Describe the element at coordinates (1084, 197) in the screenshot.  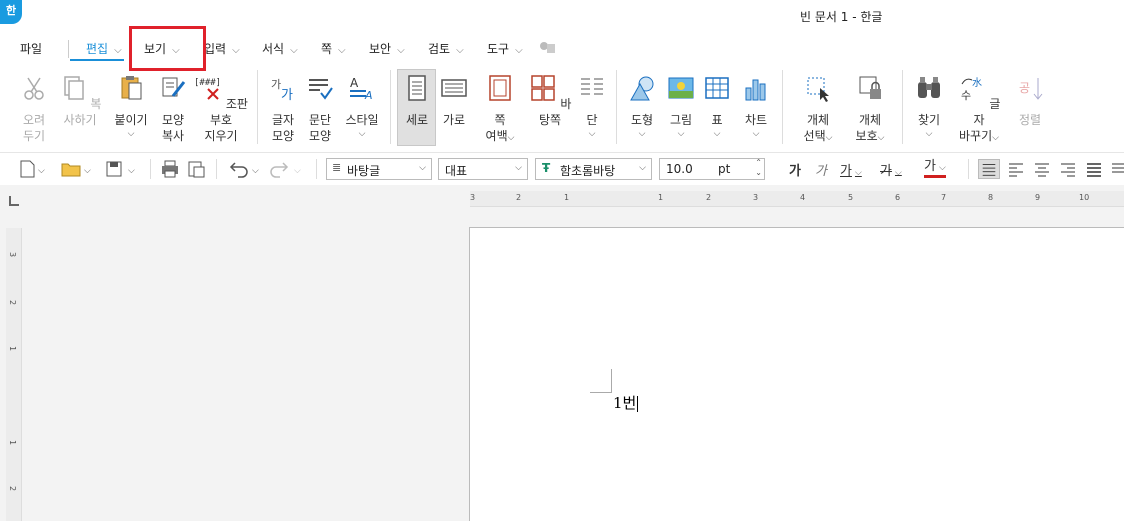
I see `ruler-tick-label: 10` at that location.